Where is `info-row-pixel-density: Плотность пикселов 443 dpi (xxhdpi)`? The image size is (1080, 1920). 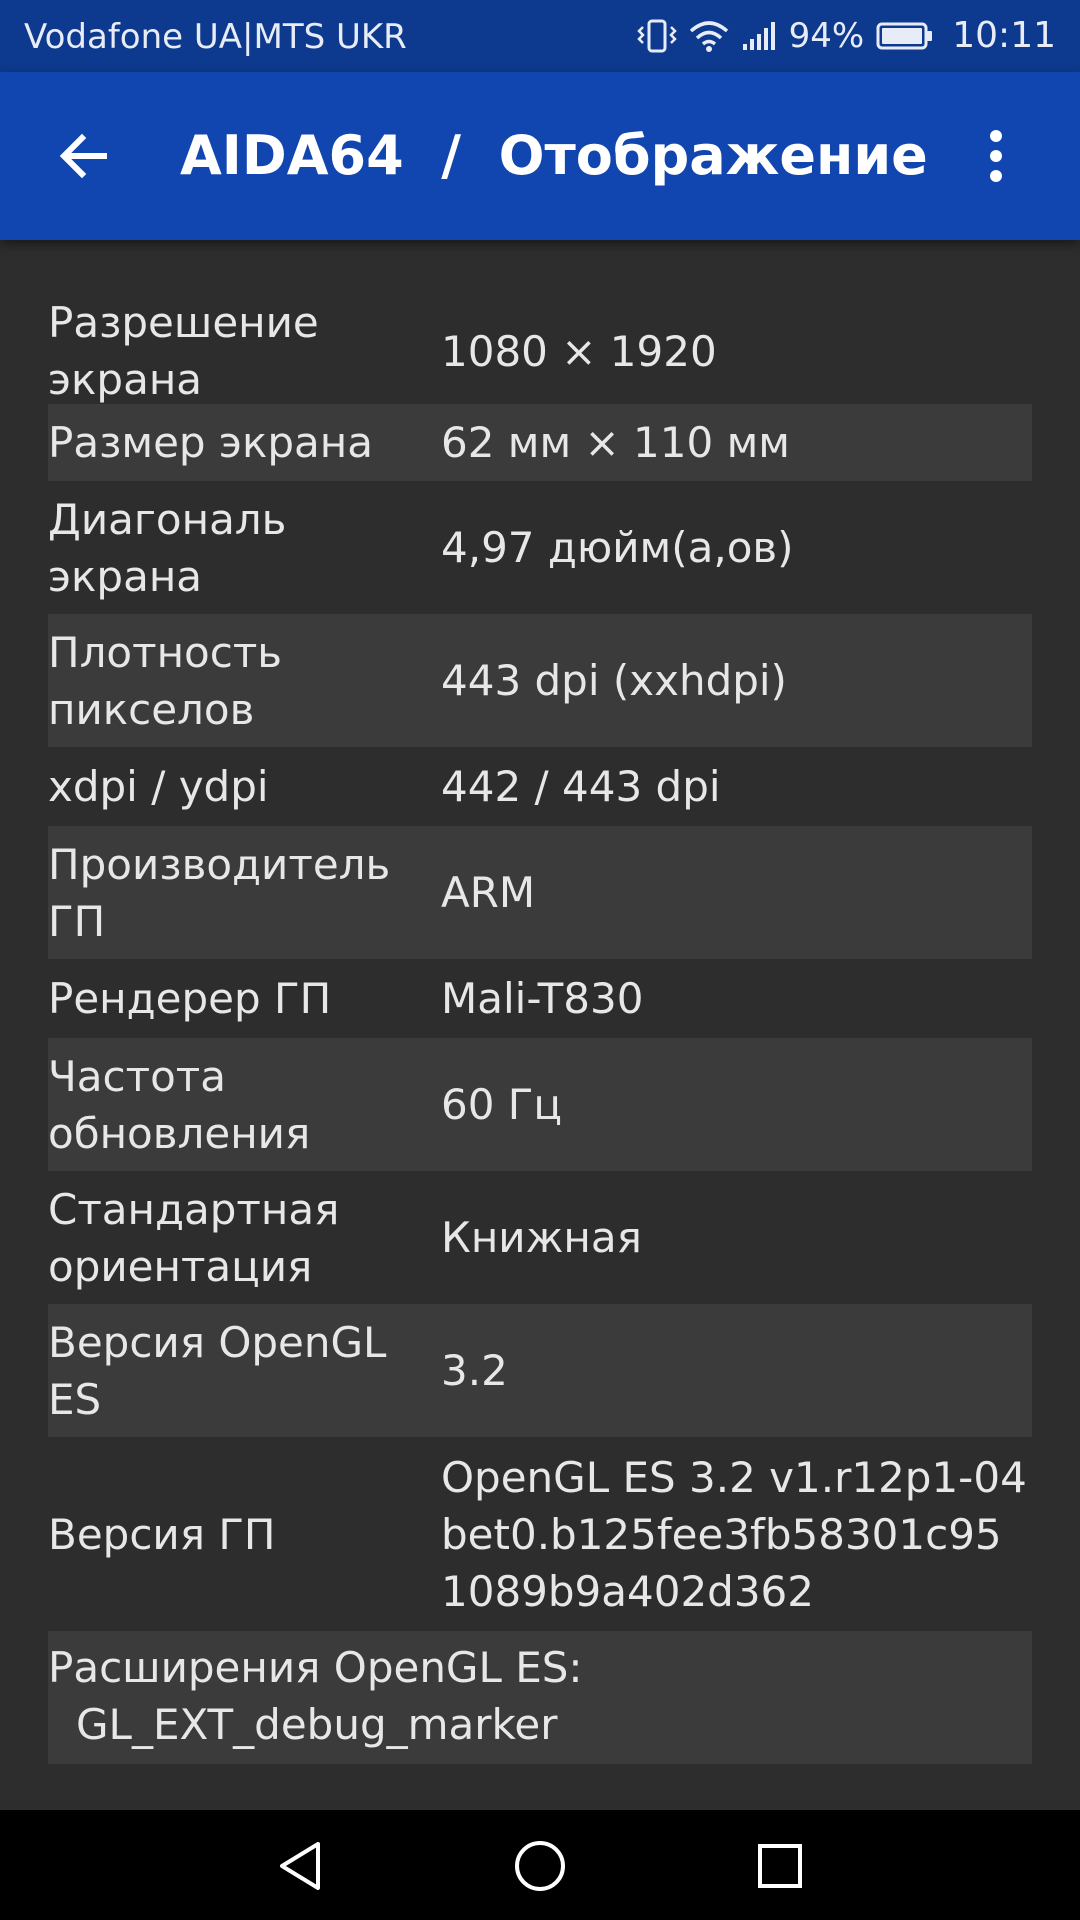
info-row-pixel-density: Плотность пикселов 443 dpi (xxhdpi) is located at coordinates (540, 680).